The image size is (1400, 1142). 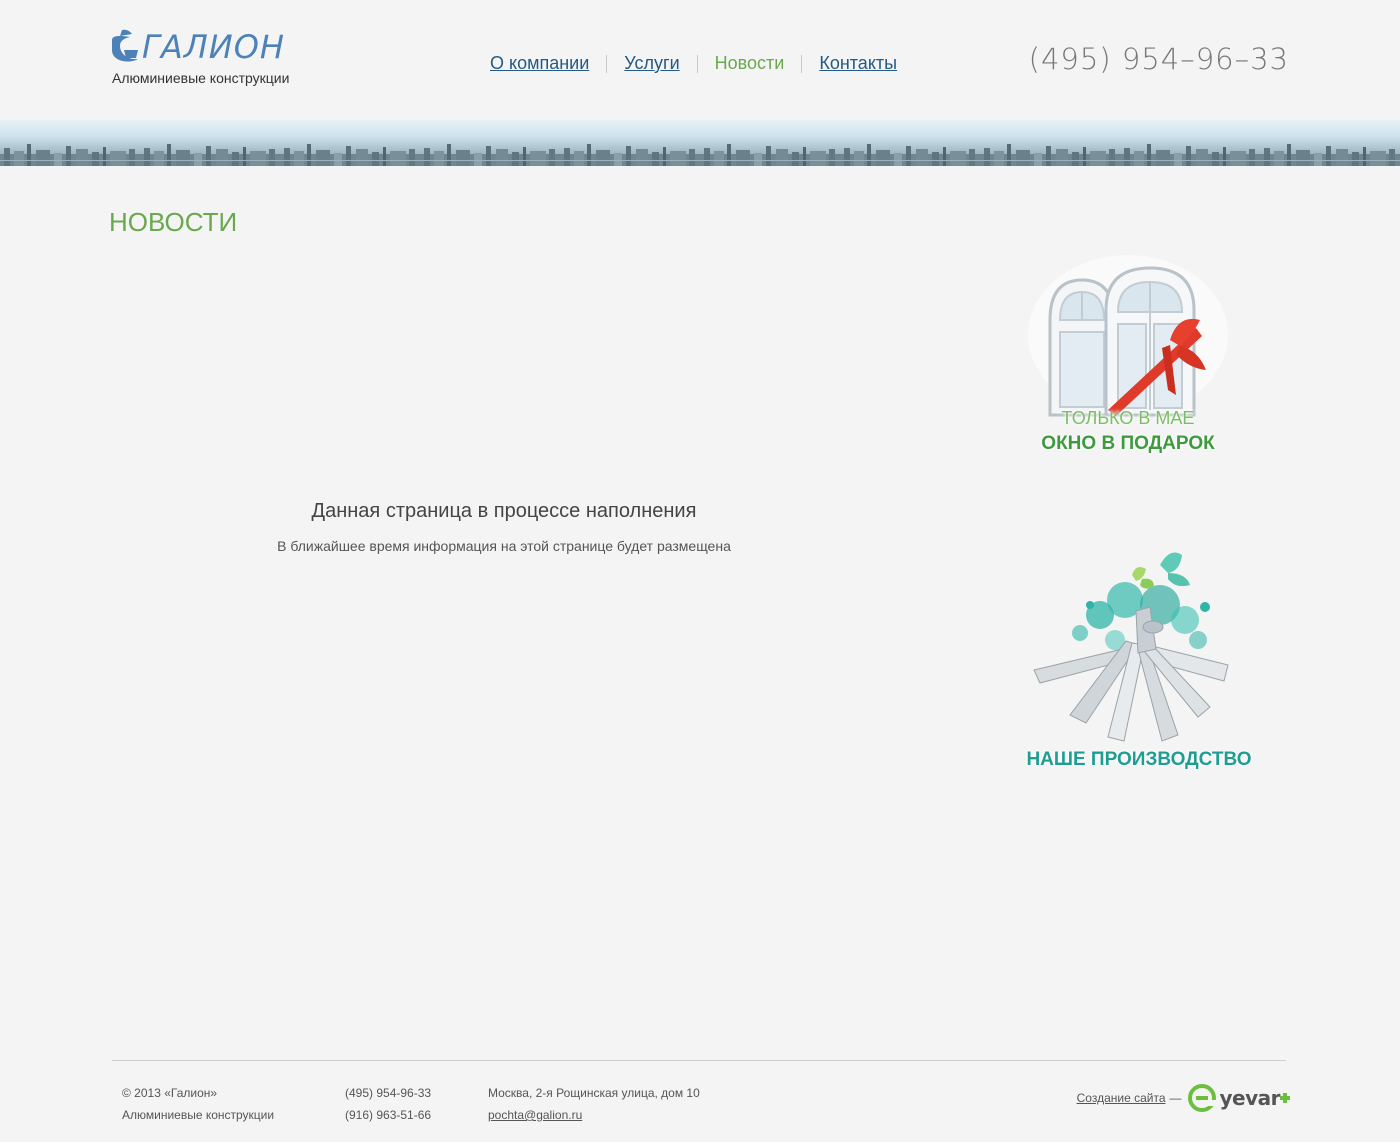 What do you see at coordinates (201, 78) in the screenshot?
I see `logo-tagline: Алюминиевые конструкции` at bounding box center [201, 78].